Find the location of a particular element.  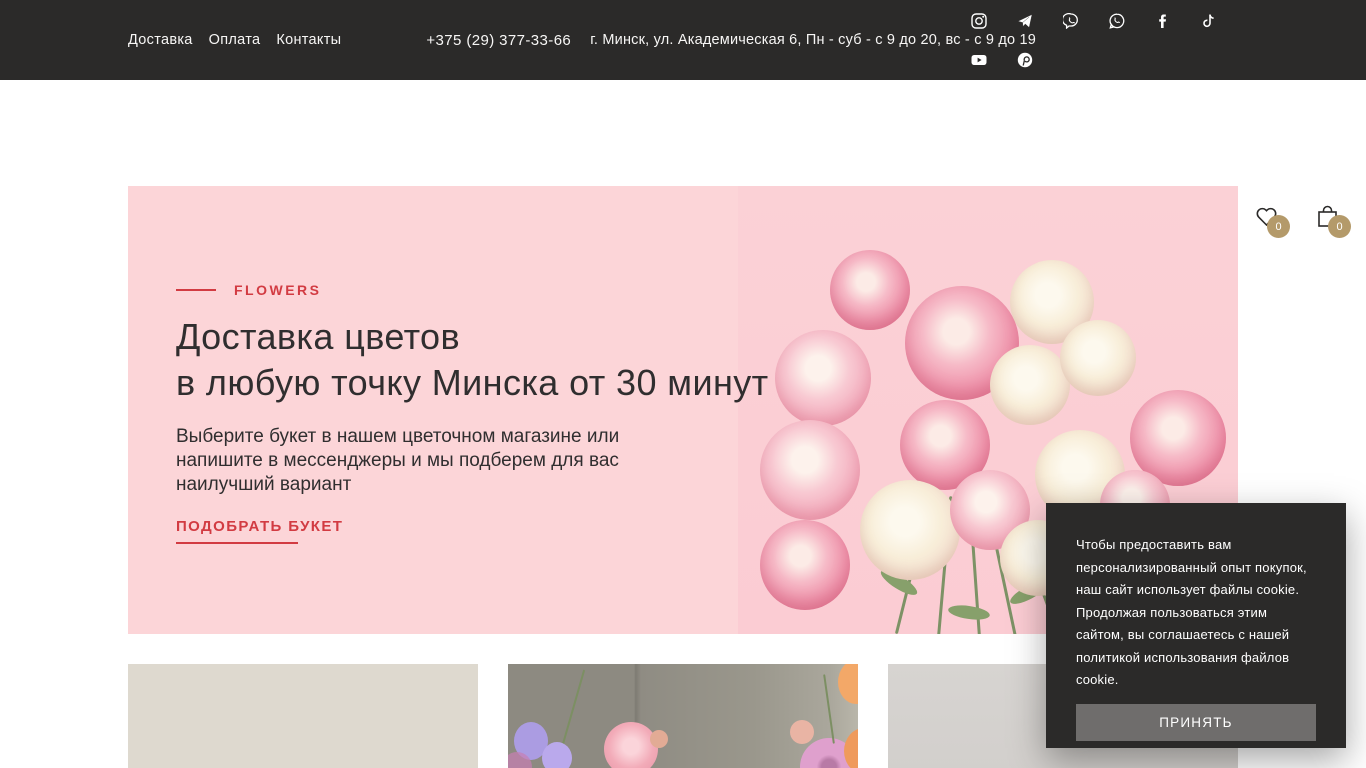

facebook-icon is located at coordinates (1163, 21).